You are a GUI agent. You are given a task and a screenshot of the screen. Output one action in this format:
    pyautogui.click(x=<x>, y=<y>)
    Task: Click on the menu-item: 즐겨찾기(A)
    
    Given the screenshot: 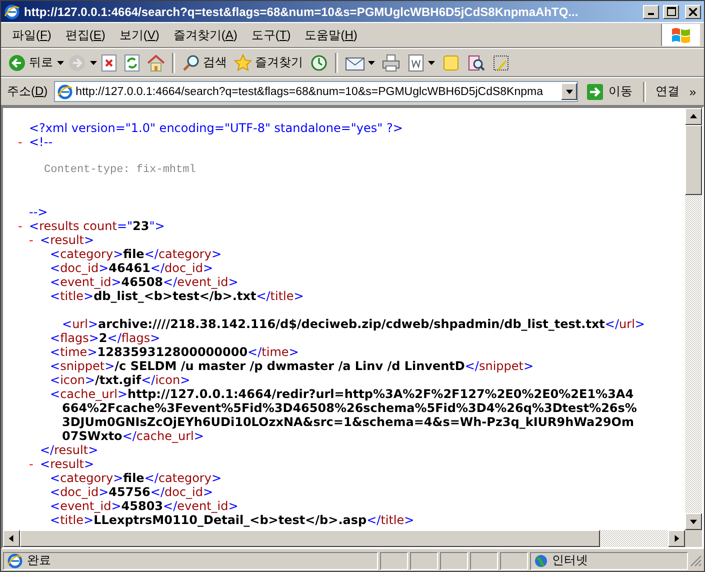 What is the action you would take?
    pyautogui.click(x=205, y=35)
    